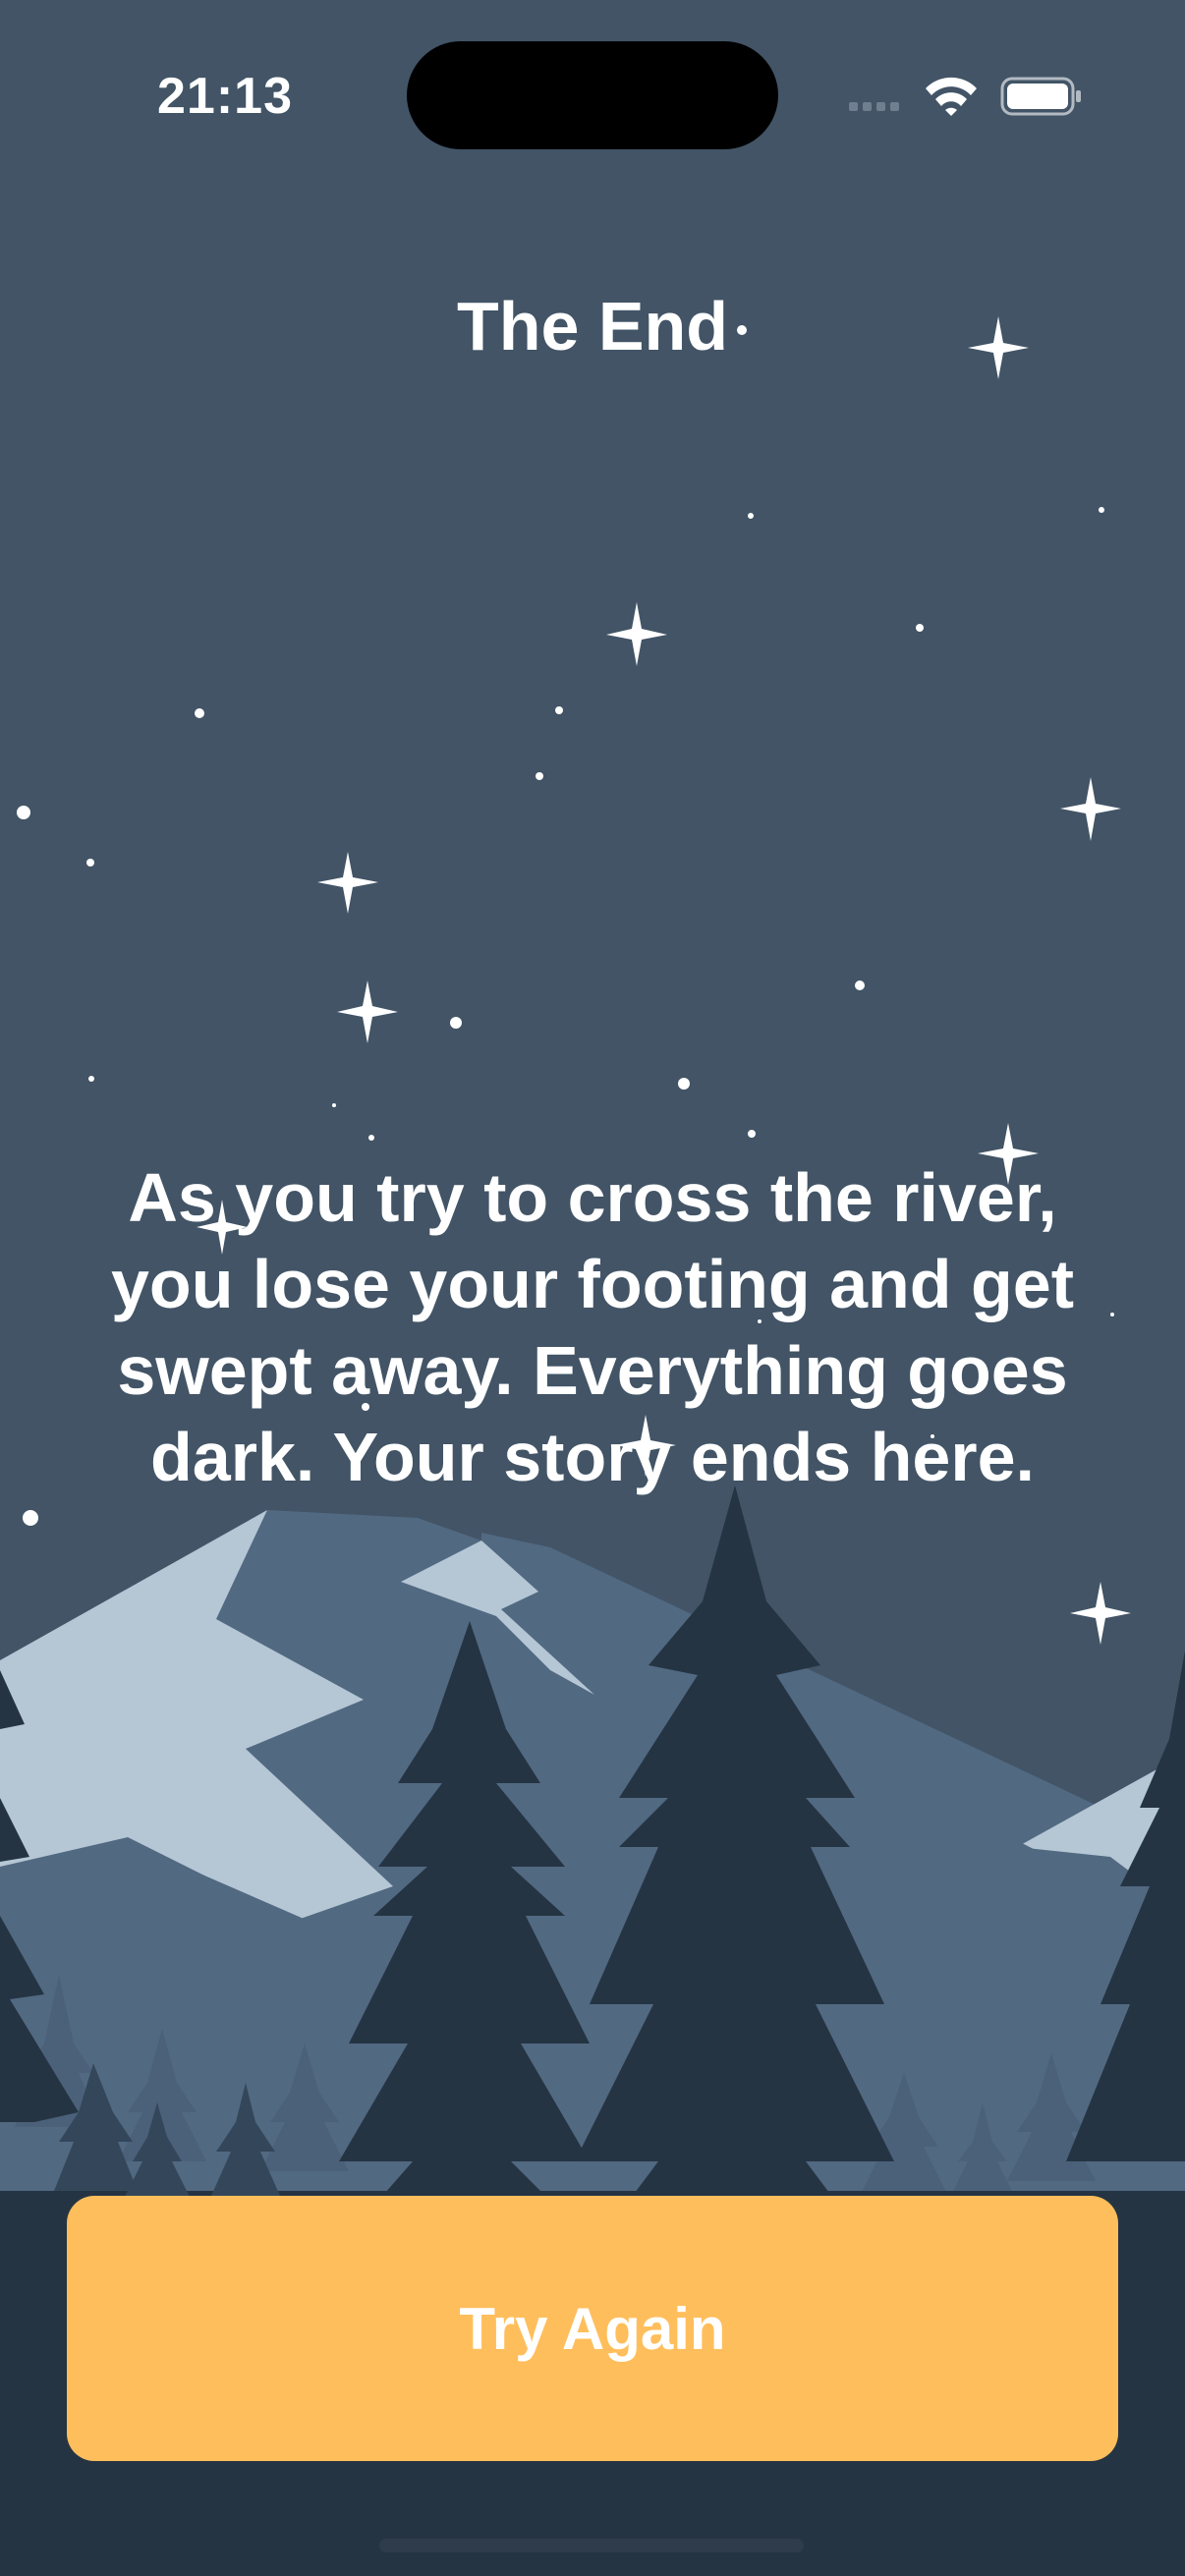  What do you see at coordinates (952, 96) in the screenshot?
I see `wifi-icon` at bounding box center [952, 96].